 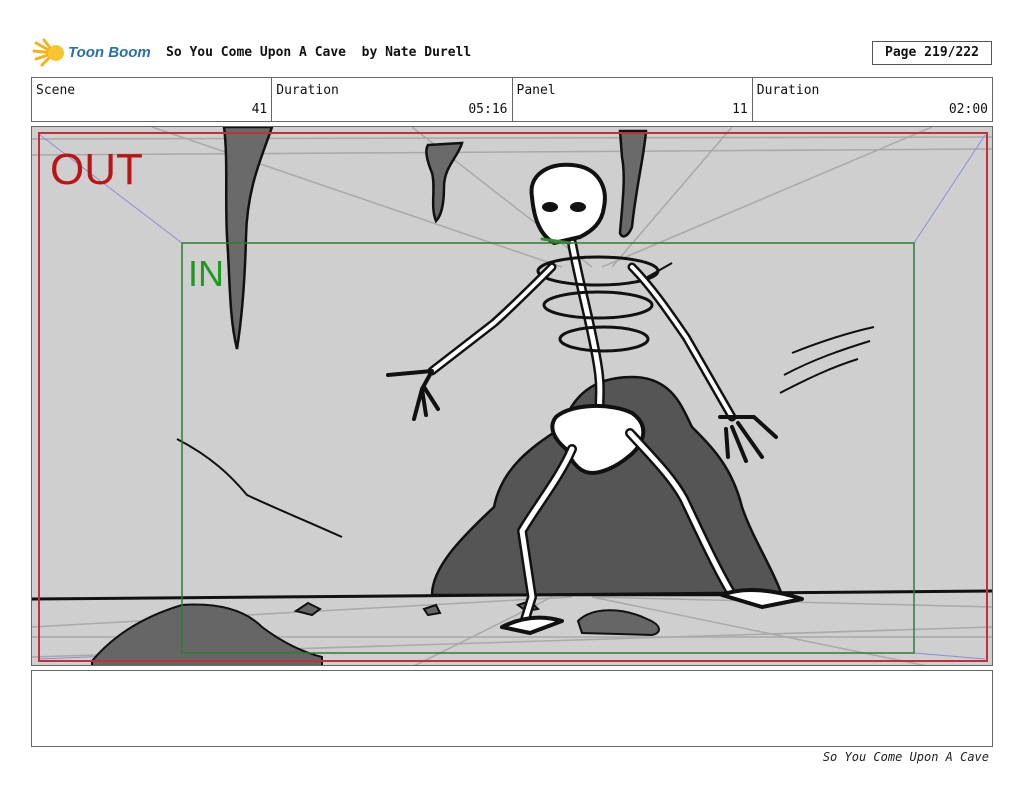 I want to click on scene-value: 41, so click(x=259, y=109).